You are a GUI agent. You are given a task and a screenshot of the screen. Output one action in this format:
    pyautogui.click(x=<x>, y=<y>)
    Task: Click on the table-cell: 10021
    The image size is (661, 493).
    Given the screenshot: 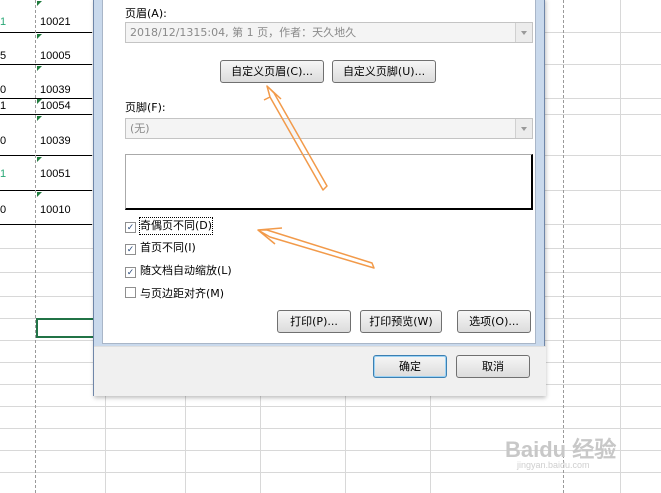 What is the action you would take?
    pyautogui.click(x=55, y=22)
    